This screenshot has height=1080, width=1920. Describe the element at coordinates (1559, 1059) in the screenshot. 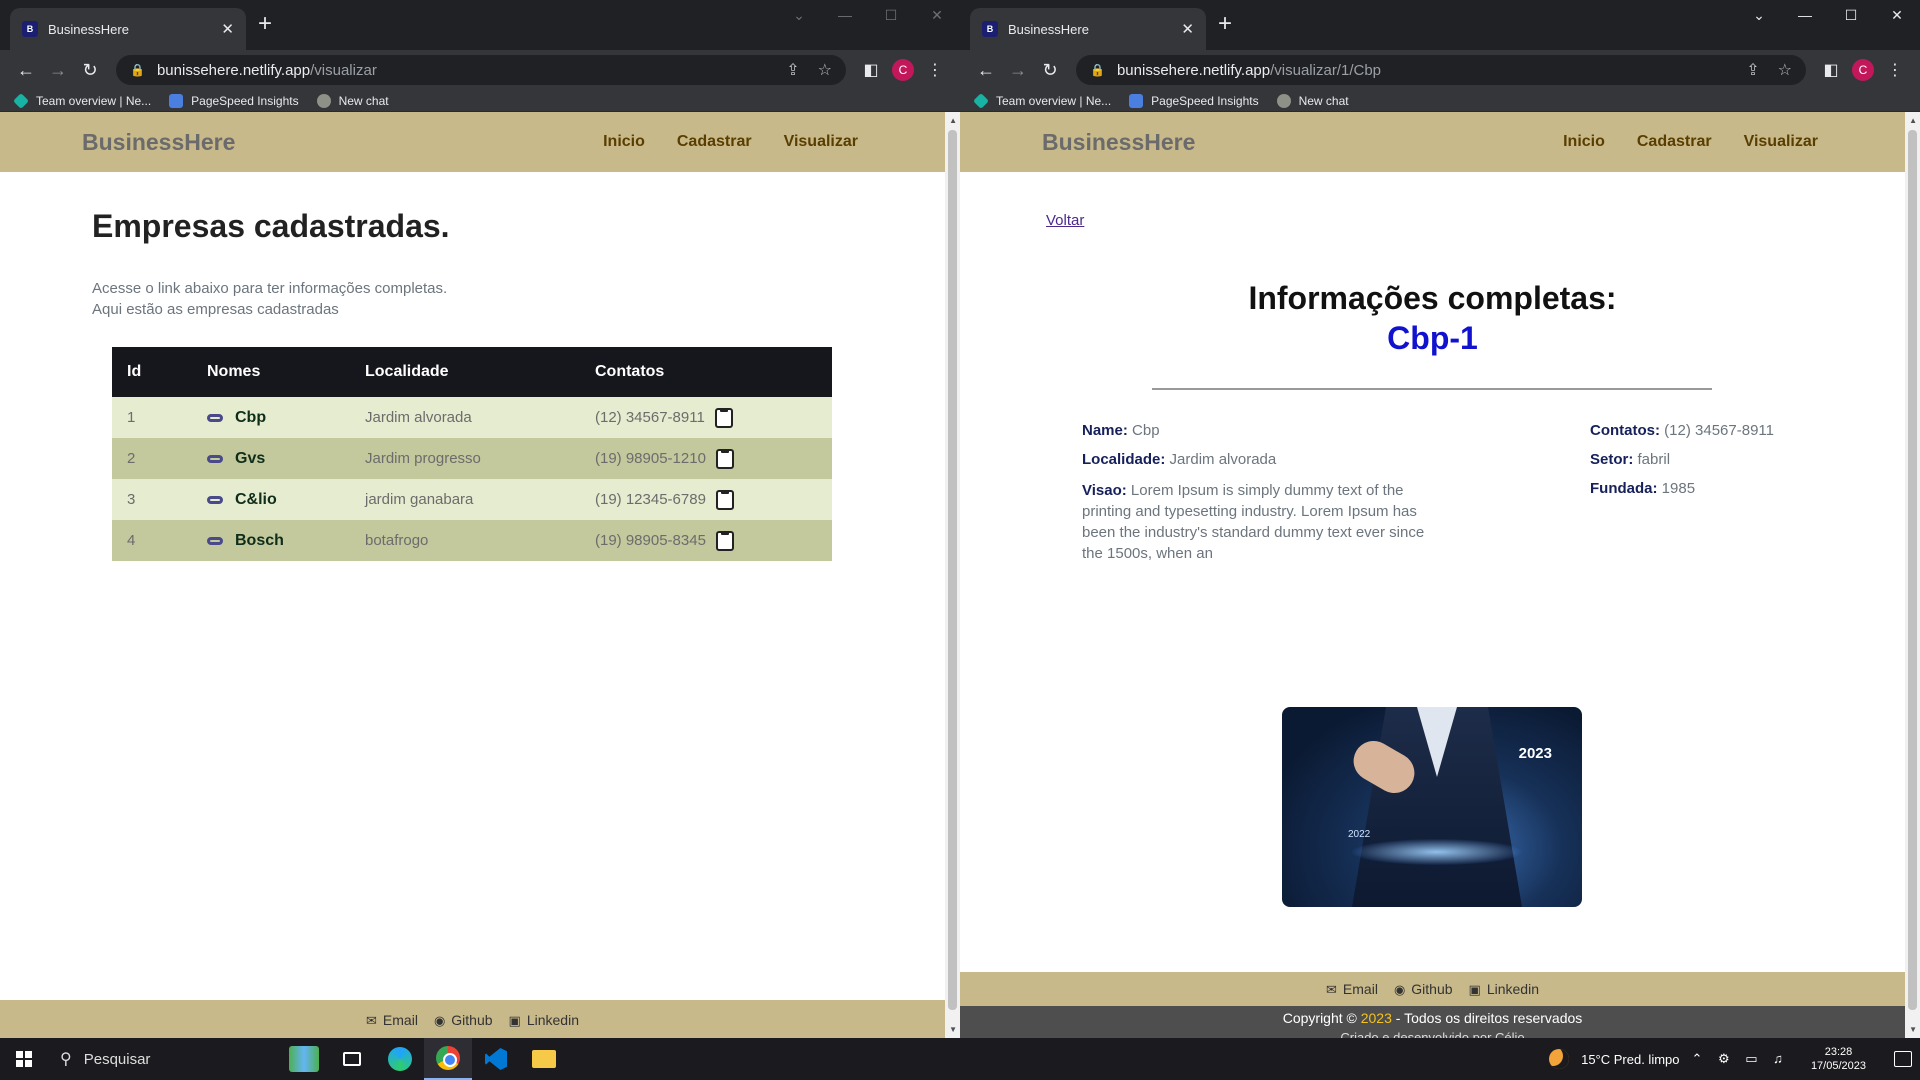

I see `weather-moon-icon` at that location.